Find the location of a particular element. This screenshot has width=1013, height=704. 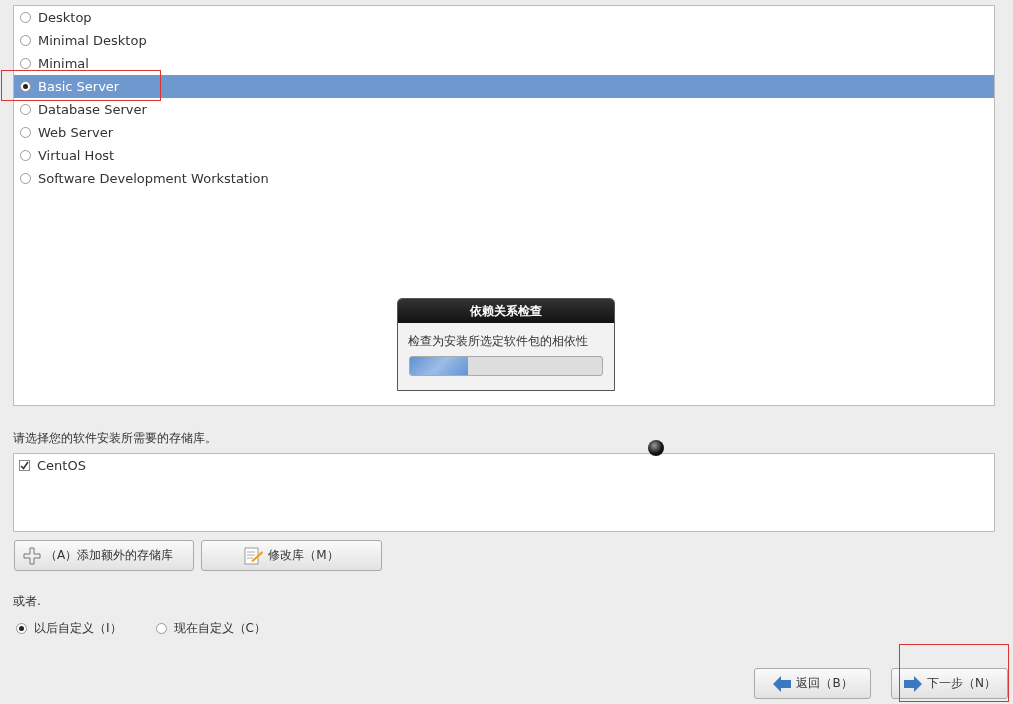

install-type-option: Desktop is located at coordinates (504, 17).